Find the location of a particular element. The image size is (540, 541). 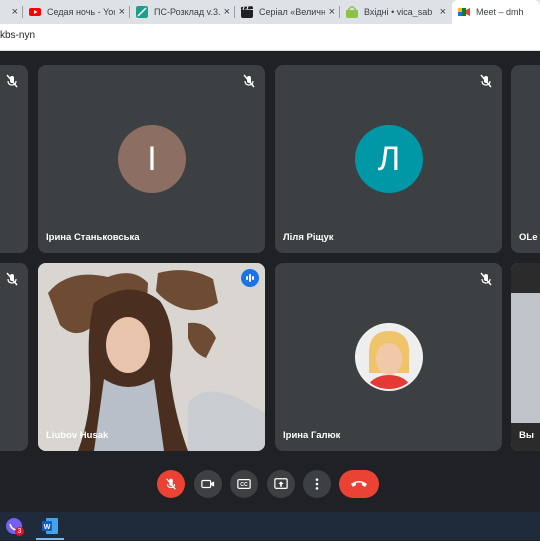

tab-mail: Вхідні • vica_sab × is located at coordinates (395, 12).